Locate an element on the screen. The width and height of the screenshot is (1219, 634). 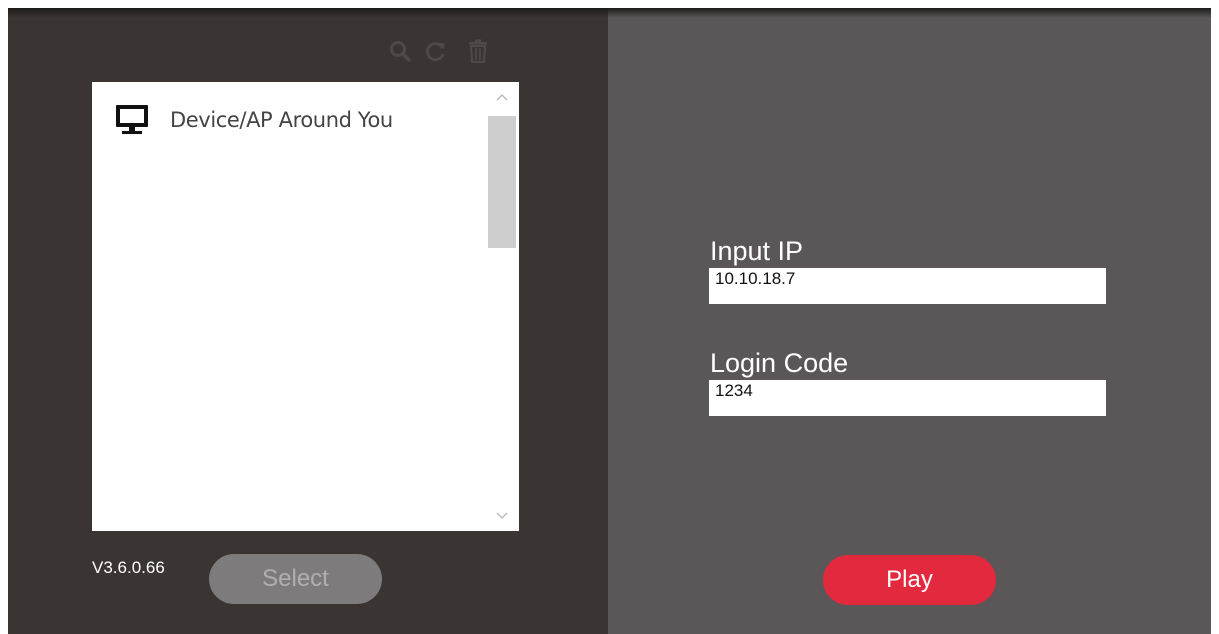
scroll-down-arrow-icon is located at coordinates (502, 516).